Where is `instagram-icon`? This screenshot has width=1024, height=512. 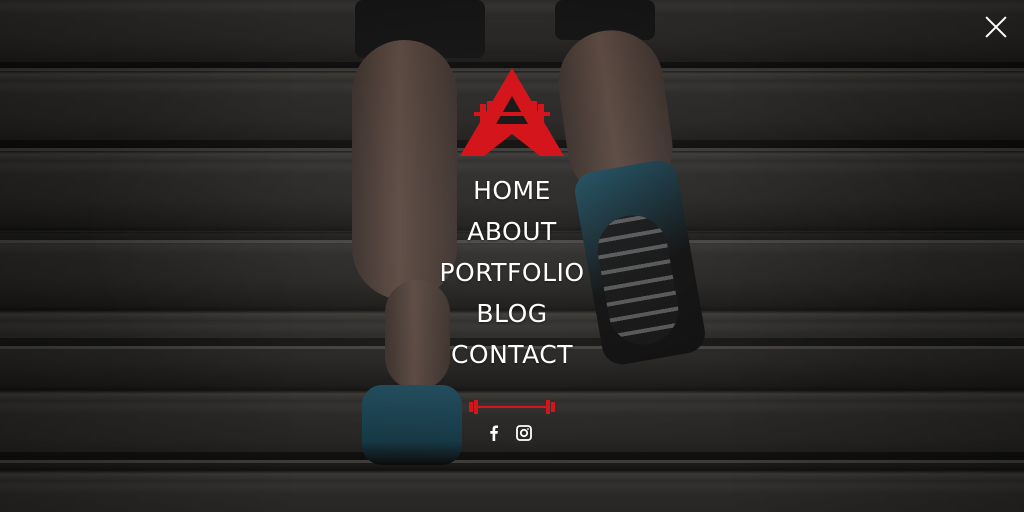
instagram-icon is located at coordinates (524, 433).